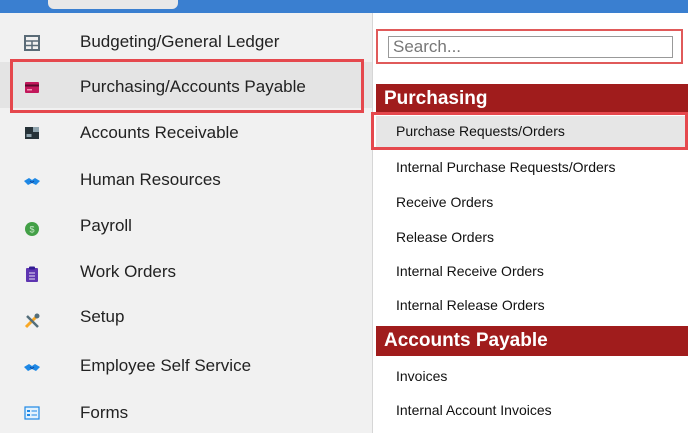  I want to click on tools-icon, so click(32, 321).